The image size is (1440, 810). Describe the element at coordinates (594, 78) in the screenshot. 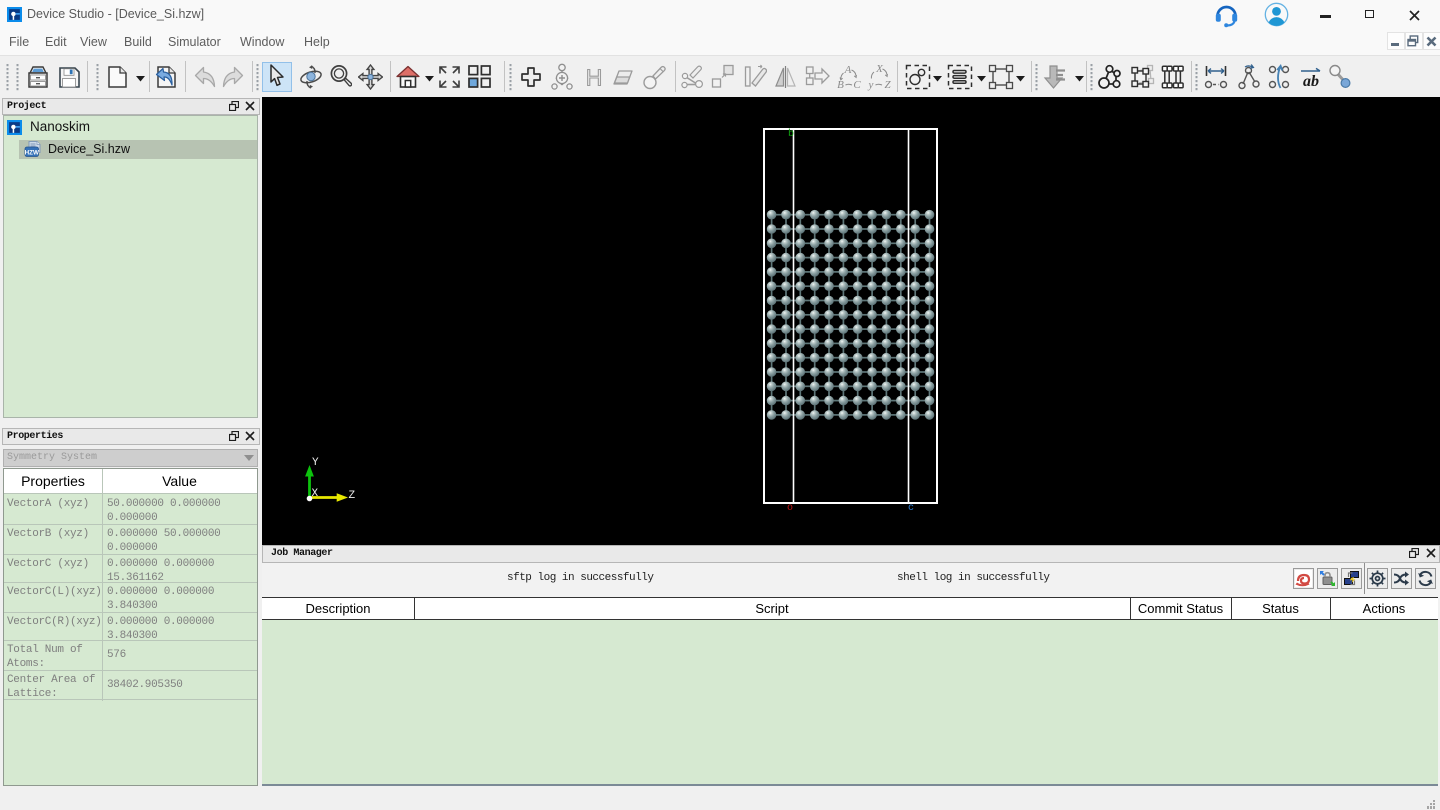

I see `svg-text: H` at that location.